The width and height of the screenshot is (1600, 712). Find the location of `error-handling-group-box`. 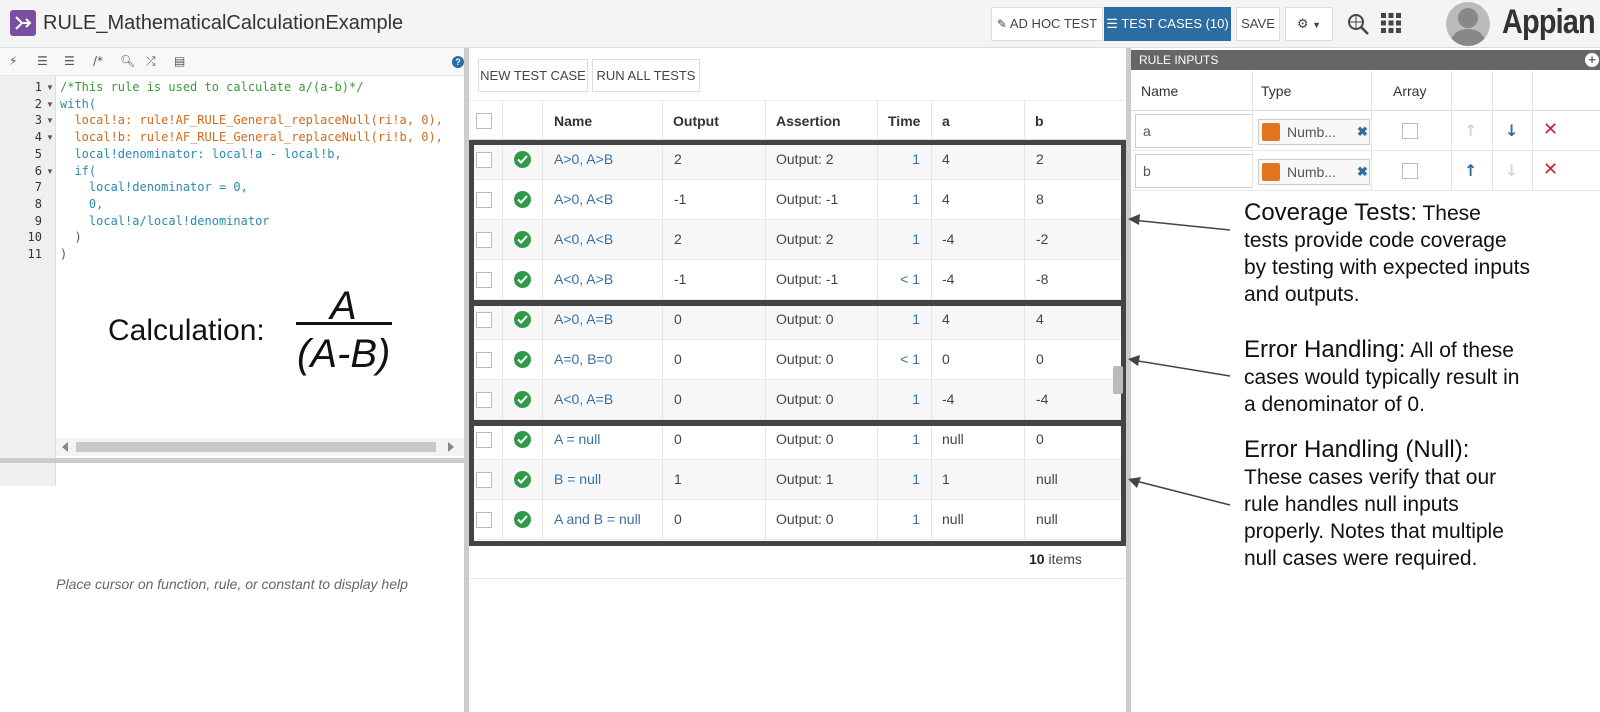

error-handling-group-box is located at coordinates (797, 363).